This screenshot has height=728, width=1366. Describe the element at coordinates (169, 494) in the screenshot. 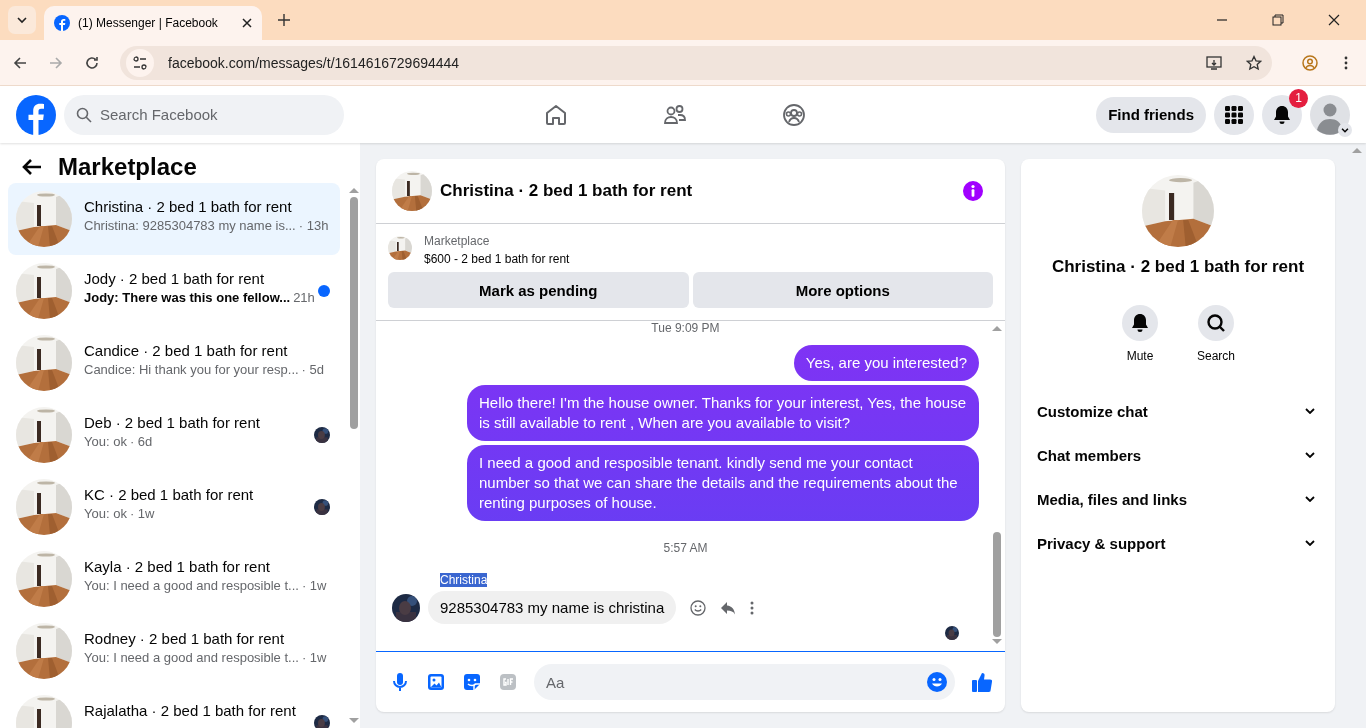

I see `conversation-title: KC · 2 bed 1 bath for rent` at that location.